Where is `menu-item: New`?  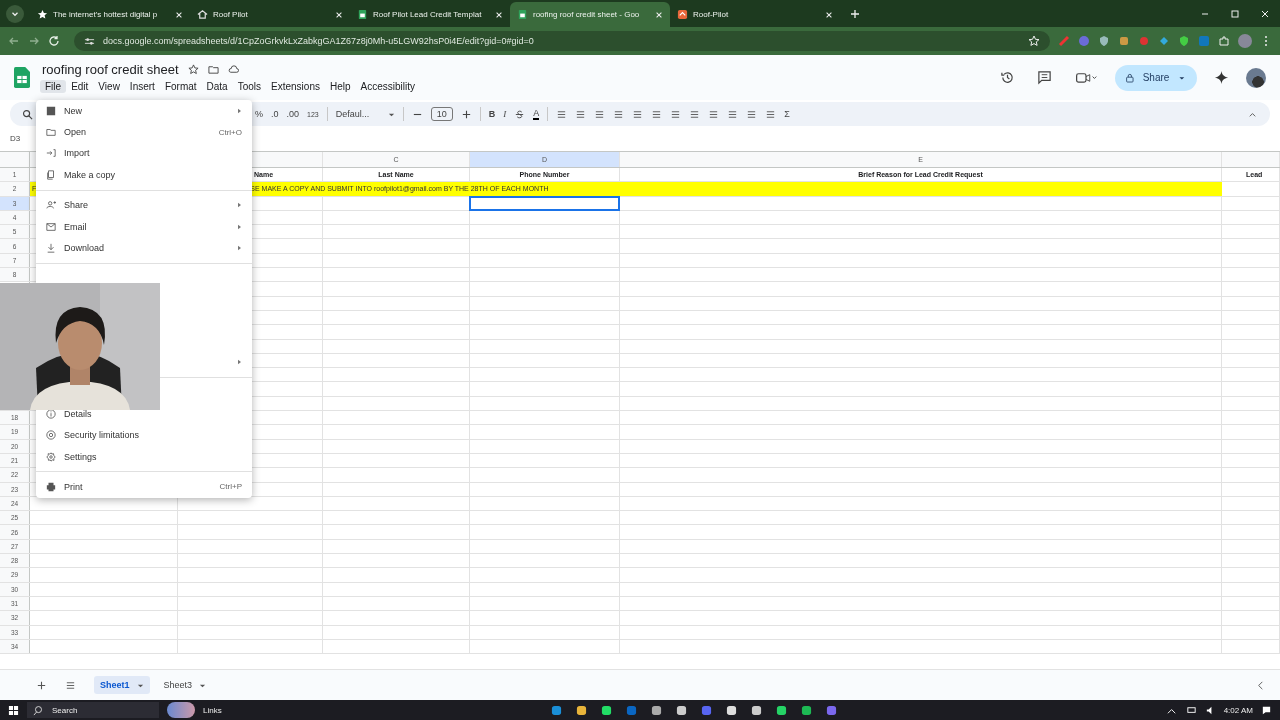
menu-item: New is located at coordinates (73, 110).